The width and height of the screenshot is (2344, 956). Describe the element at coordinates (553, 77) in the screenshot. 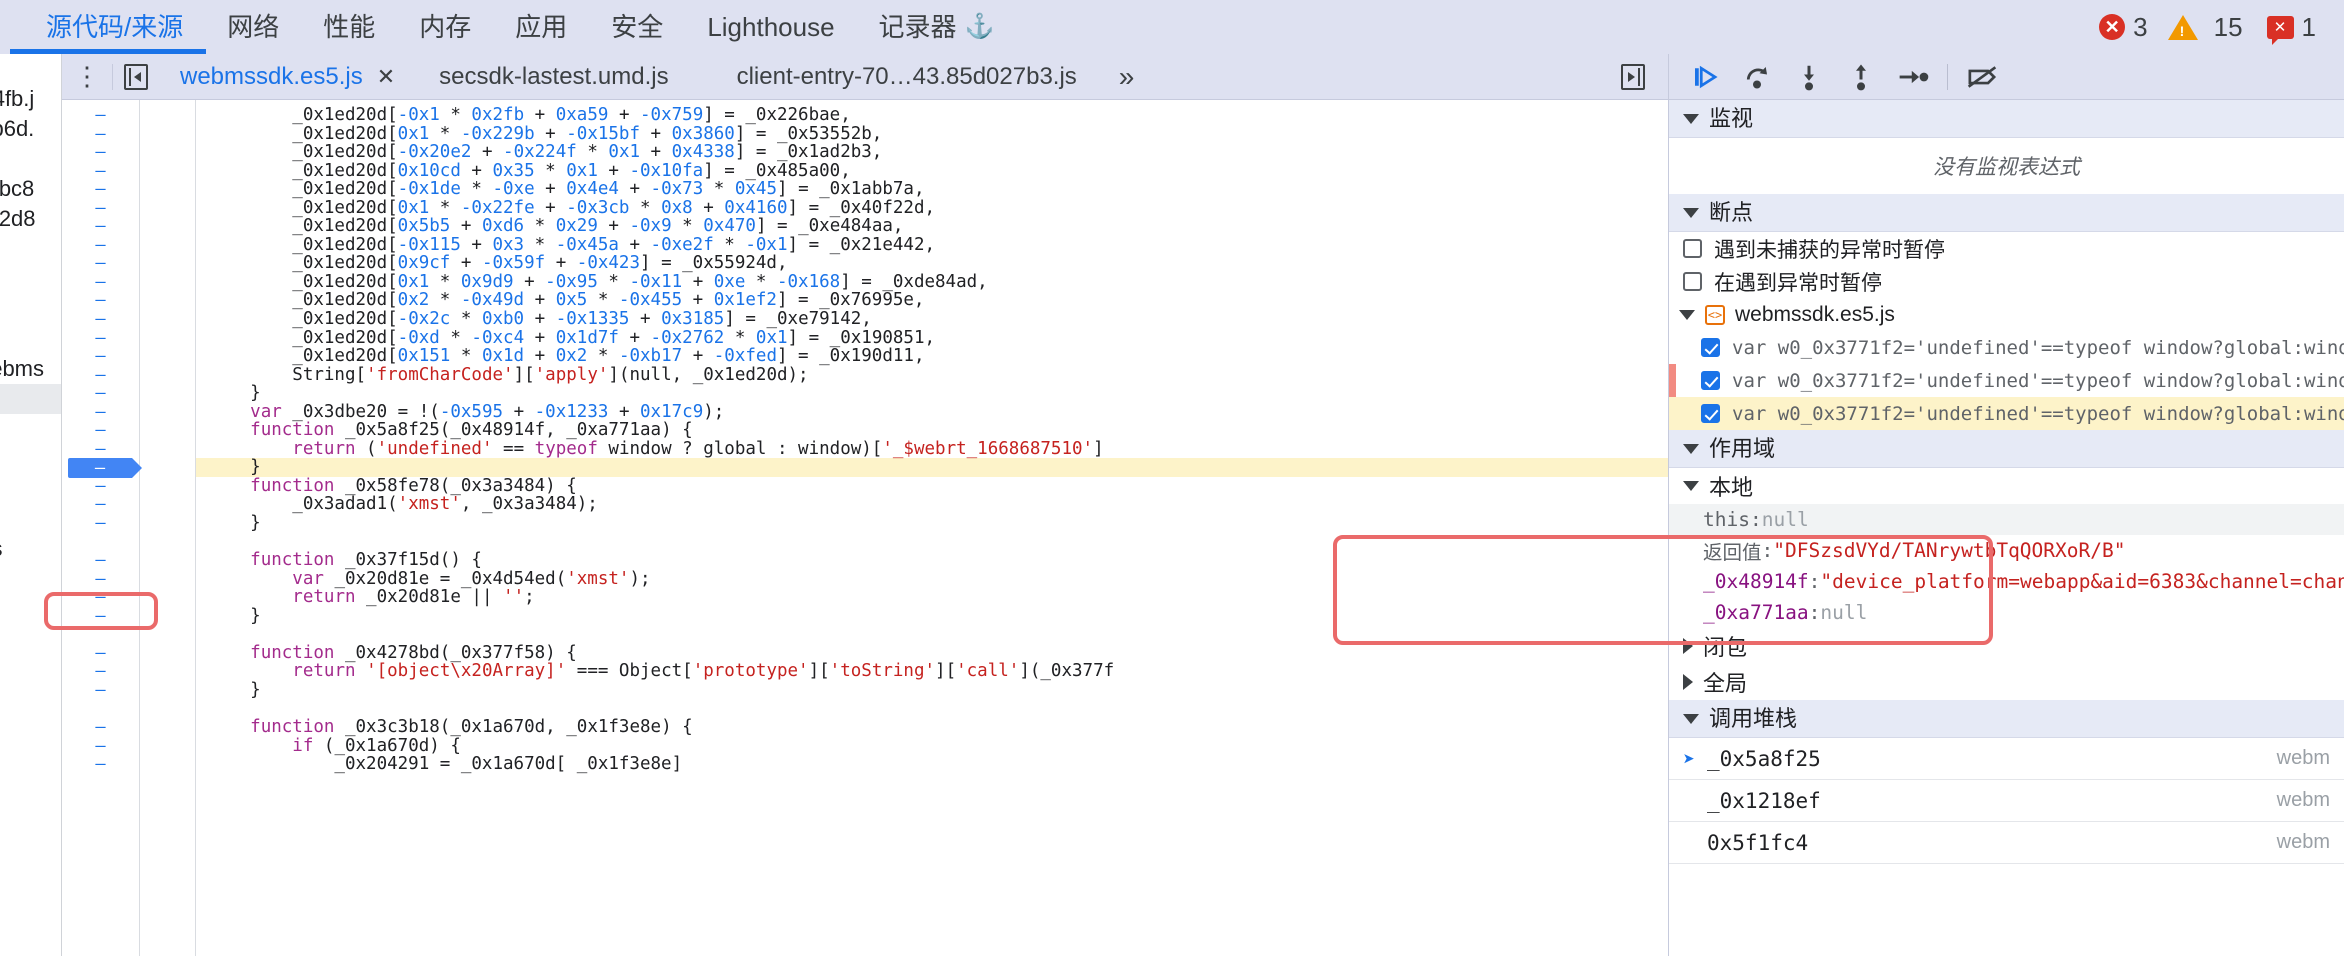

I see `editor-tab-secsdk: secsdk-lastest.umd.js` at that location.